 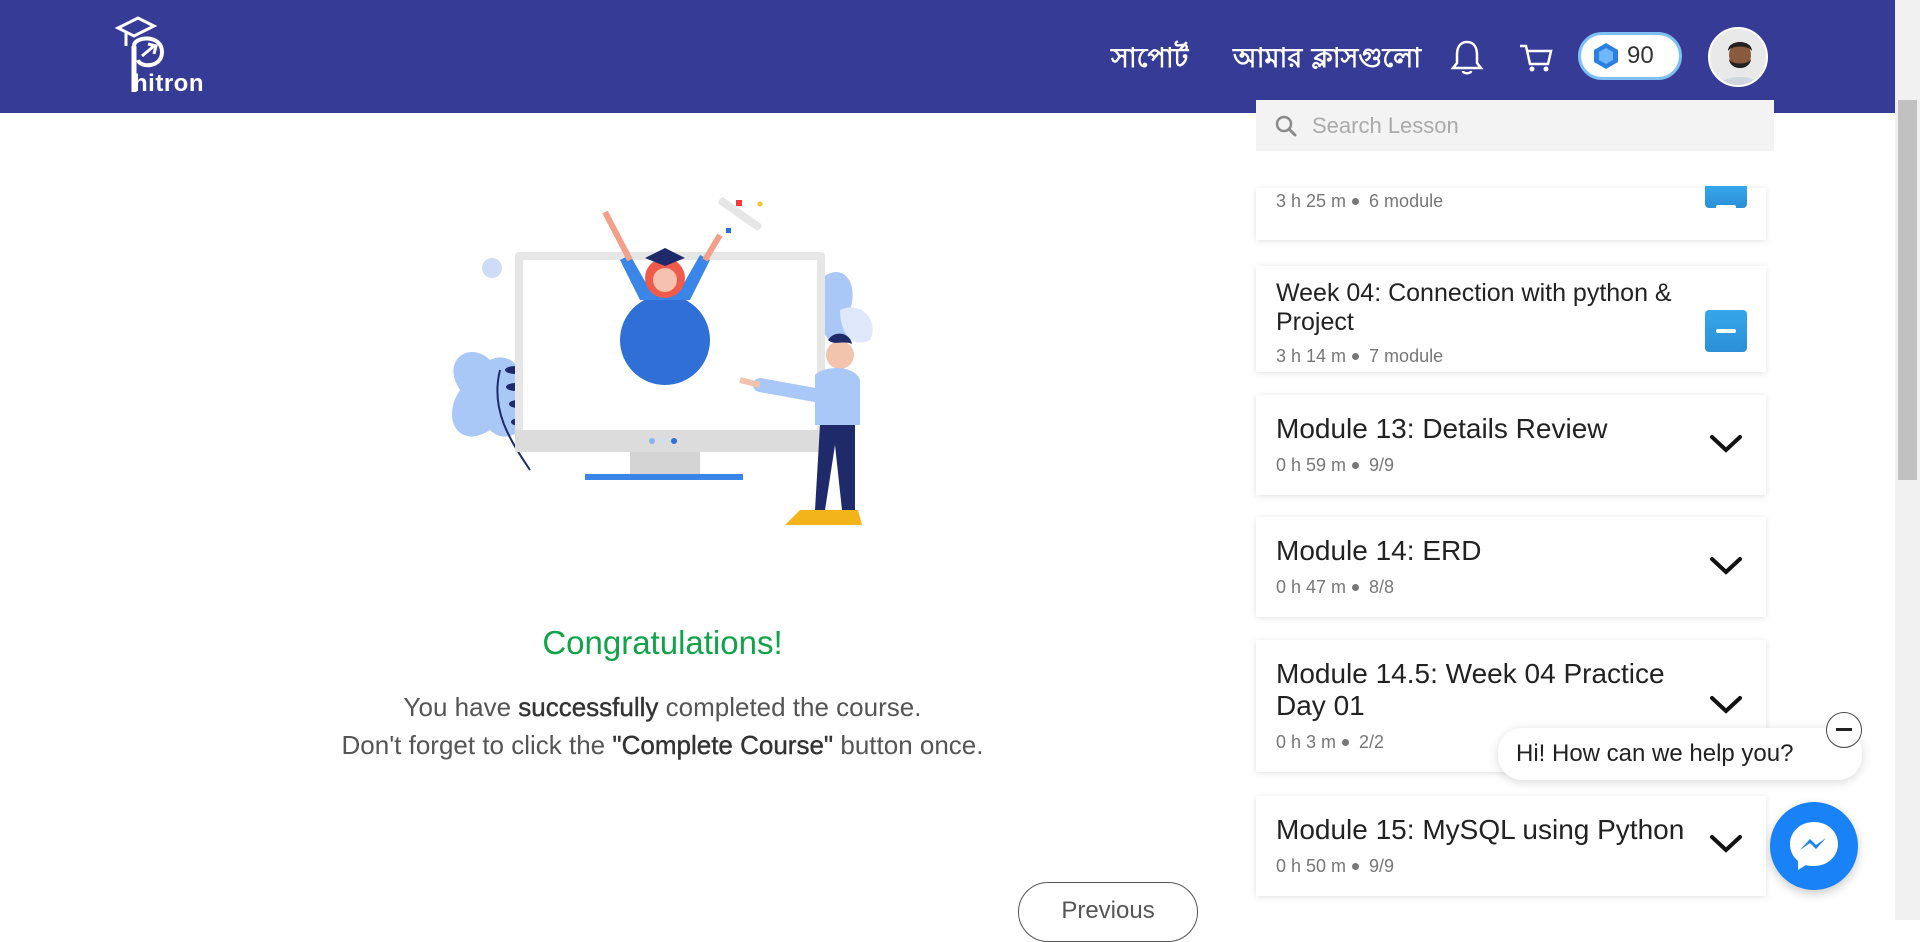 I want to click on week-03-meta: 3 h 25 m 6 module, so click(x=1359, y=201).